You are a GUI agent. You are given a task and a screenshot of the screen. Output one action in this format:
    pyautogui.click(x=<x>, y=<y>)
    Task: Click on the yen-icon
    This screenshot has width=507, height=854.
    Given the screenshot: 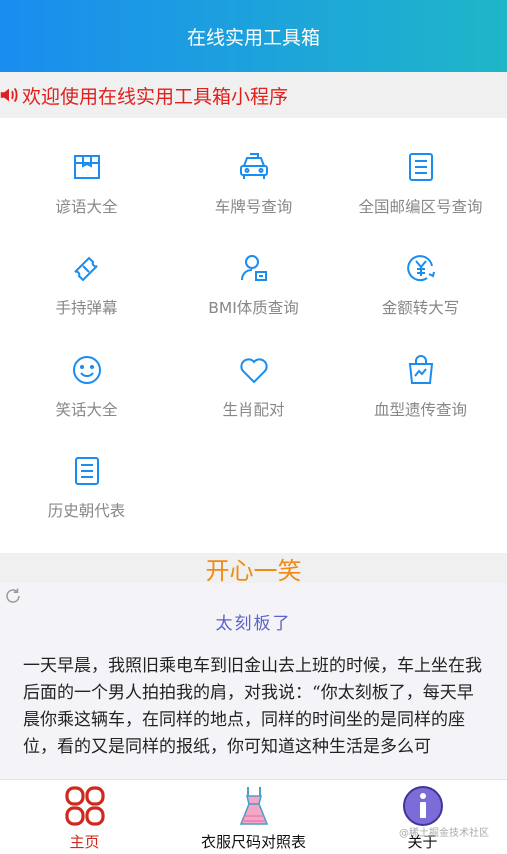 What is the action you would take?
    pyautogui.click(x=420, y=268)
    